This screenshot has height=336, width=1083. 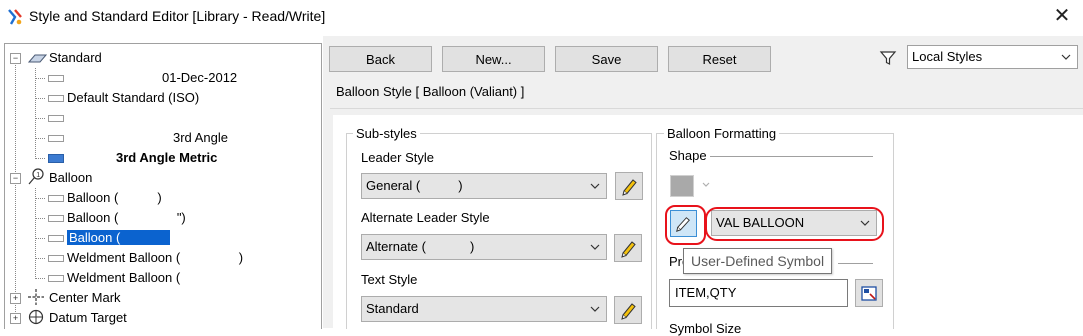 I want to click on text-style-dropdown: Standard, so click(x=484, y=309).